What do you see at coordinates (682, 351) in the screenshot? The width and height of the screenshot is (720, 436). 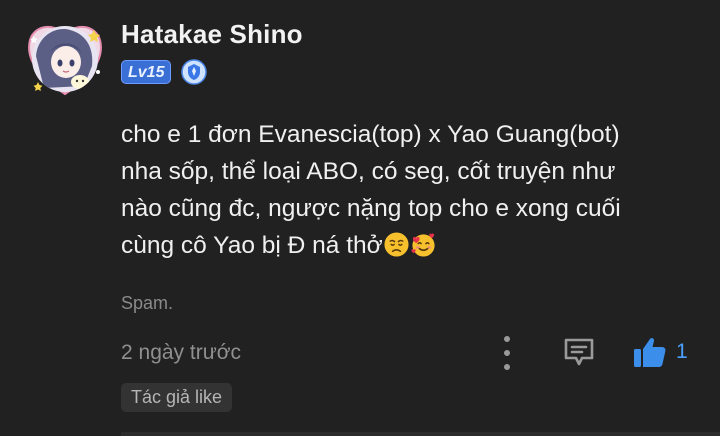 I see `like-count: 1` at bounding box center [682, 351].